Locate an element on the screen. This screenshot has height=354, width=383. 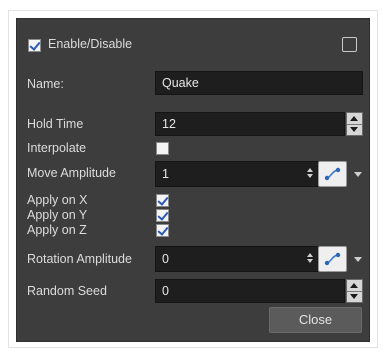
move-amplitude-function-button is located at coordinates (332, 174).